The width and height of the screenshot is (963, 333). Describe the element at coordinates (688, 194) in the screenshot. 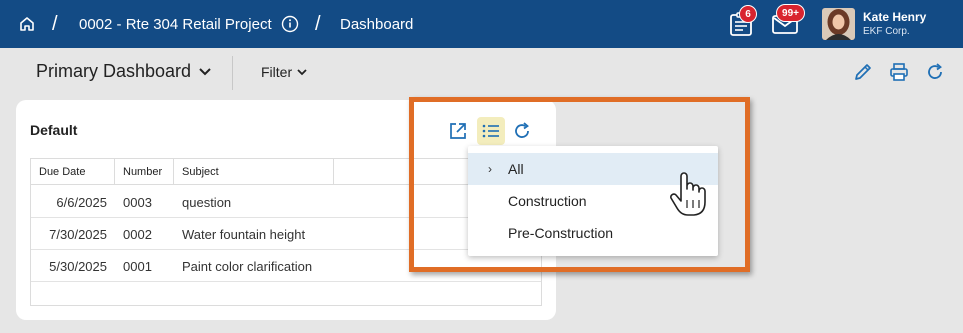

I see `hand-pointer-cursor-icon` at that location.